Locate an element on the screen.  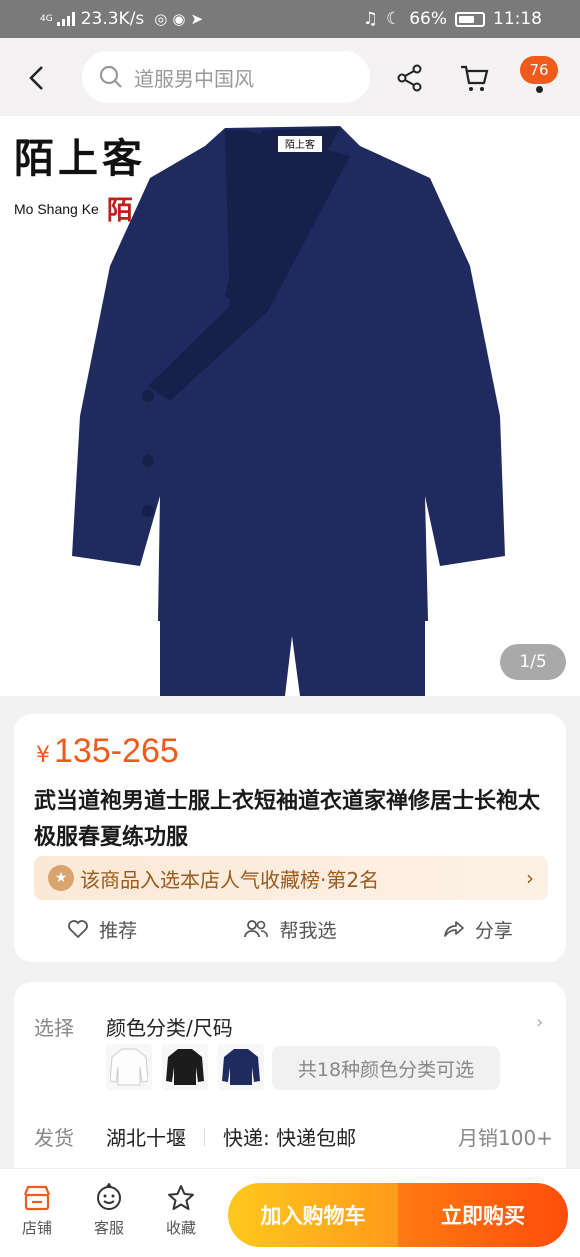
store-label: 店铺 is located at coordinates (36, 1228).